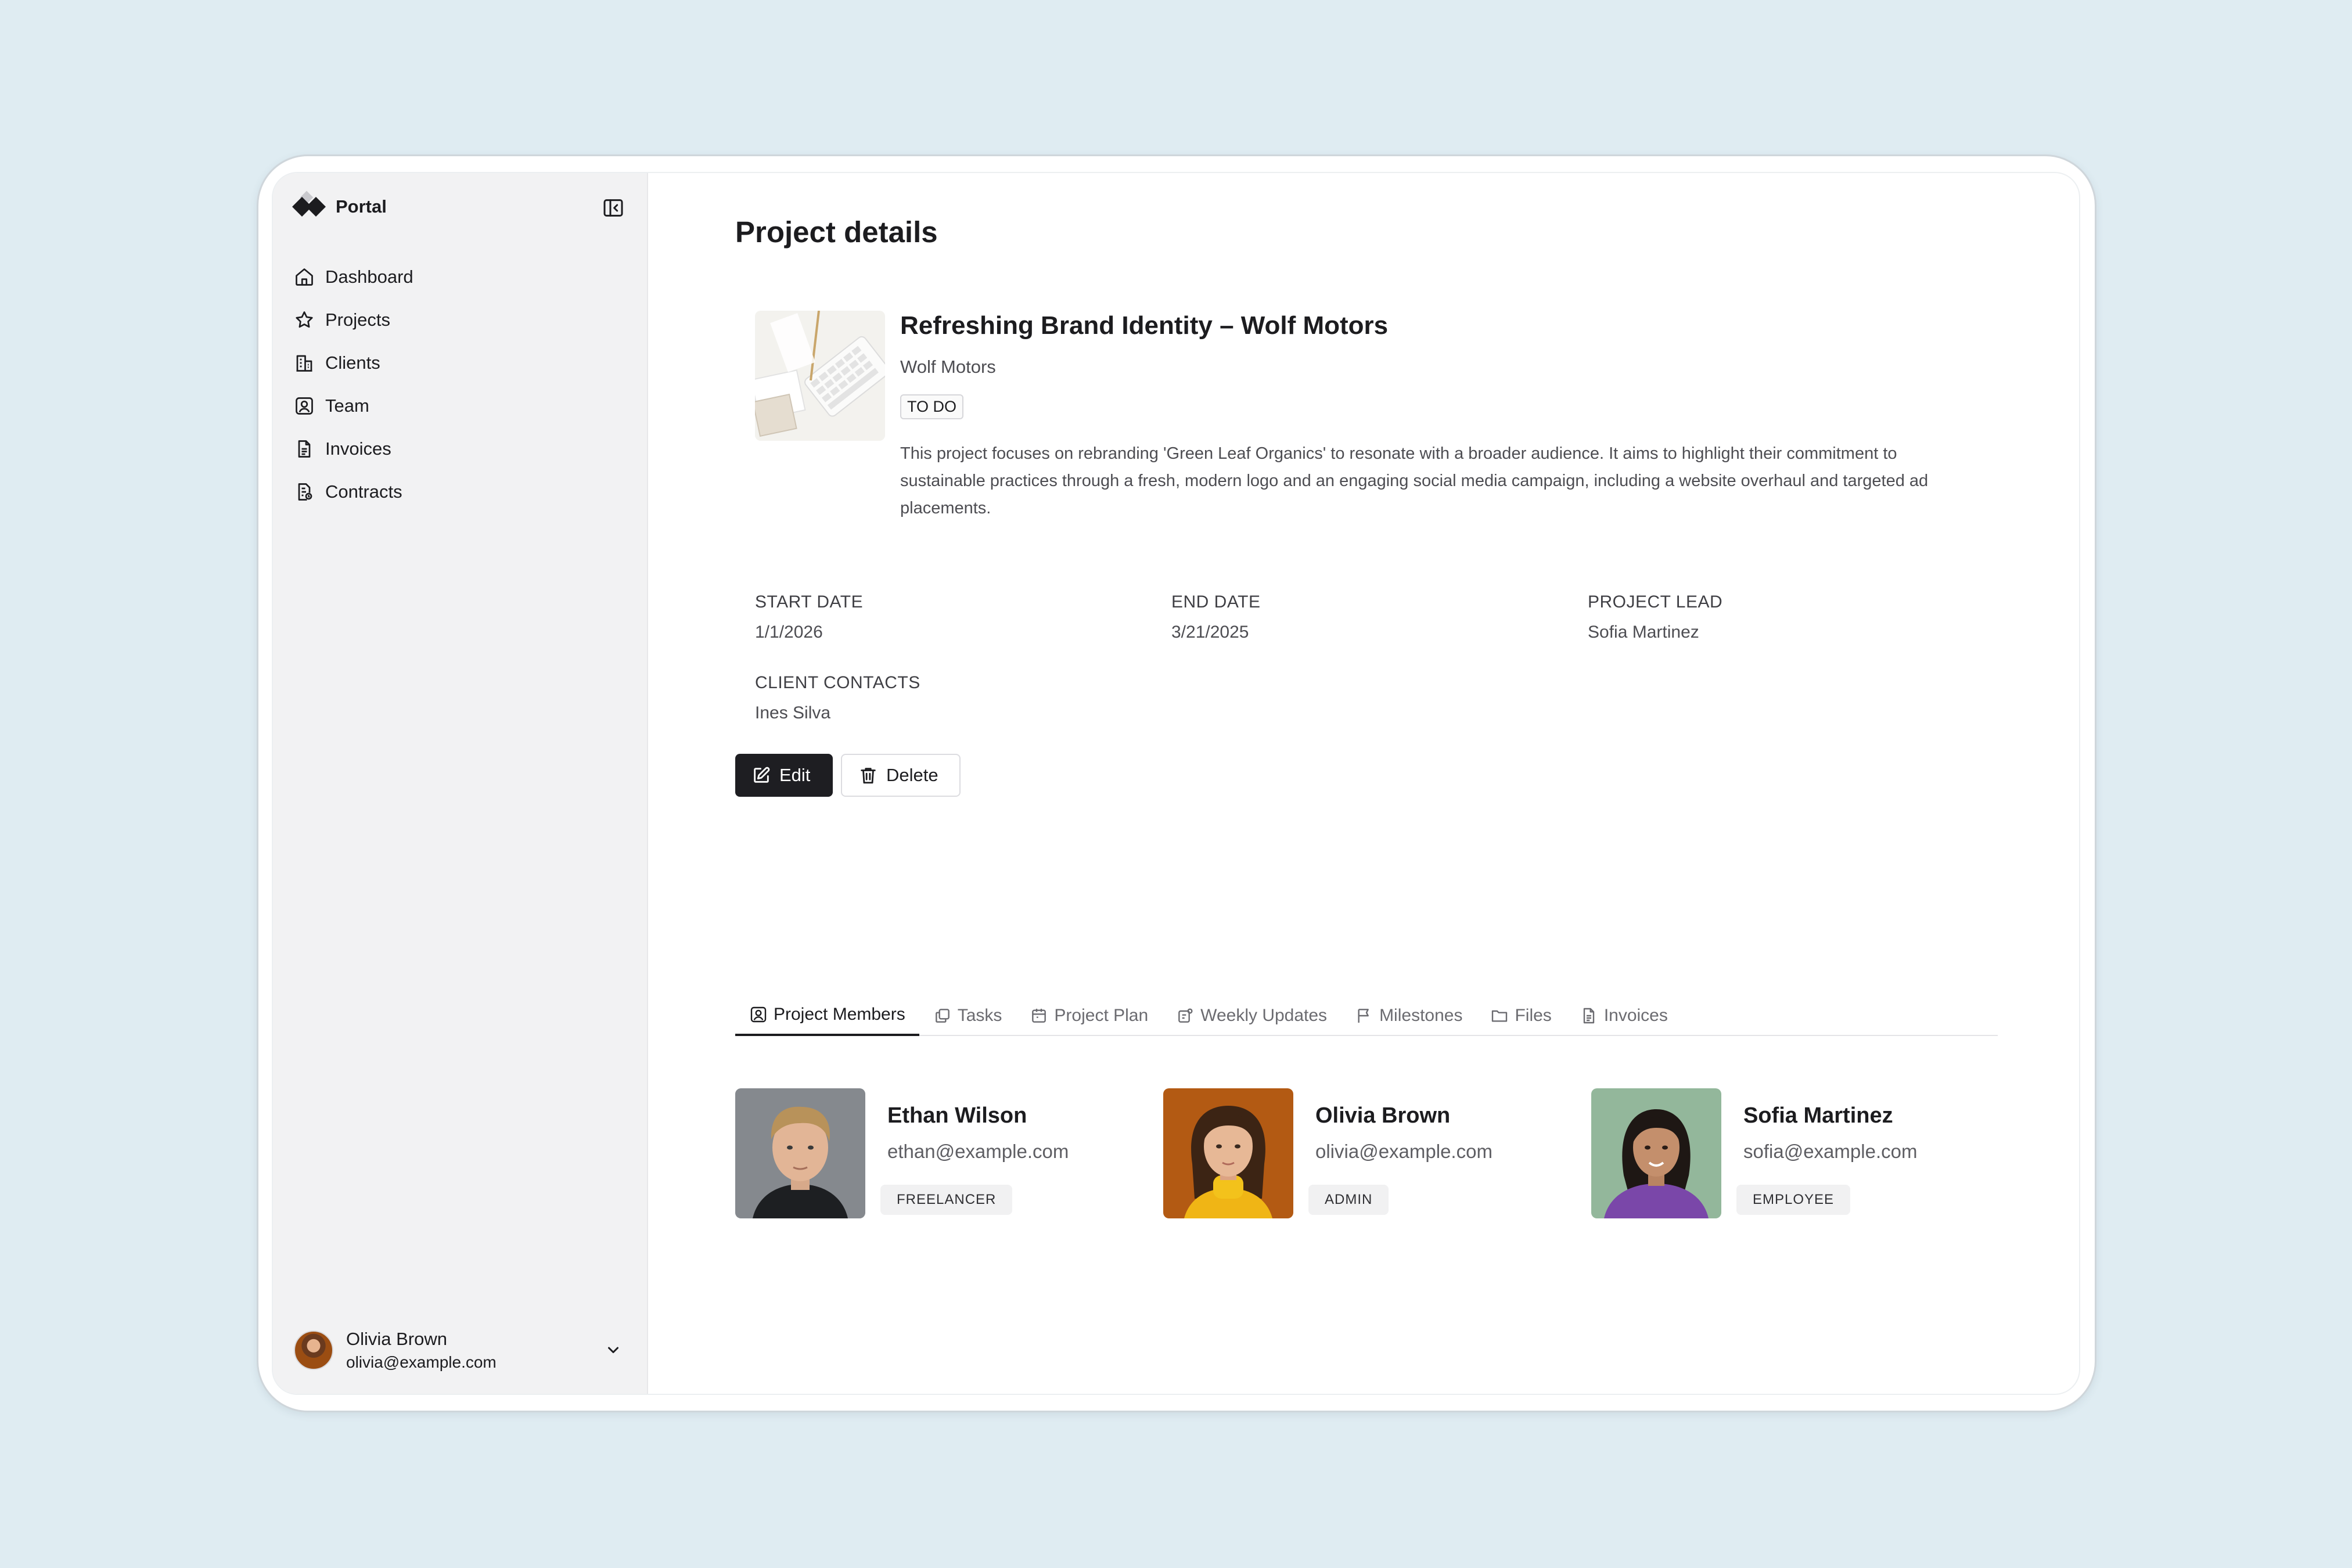 The height and width of the screenshot is (1568, 2352). I want to click on sidebar-item-dashboard: Dashboard, so click(353, 277).